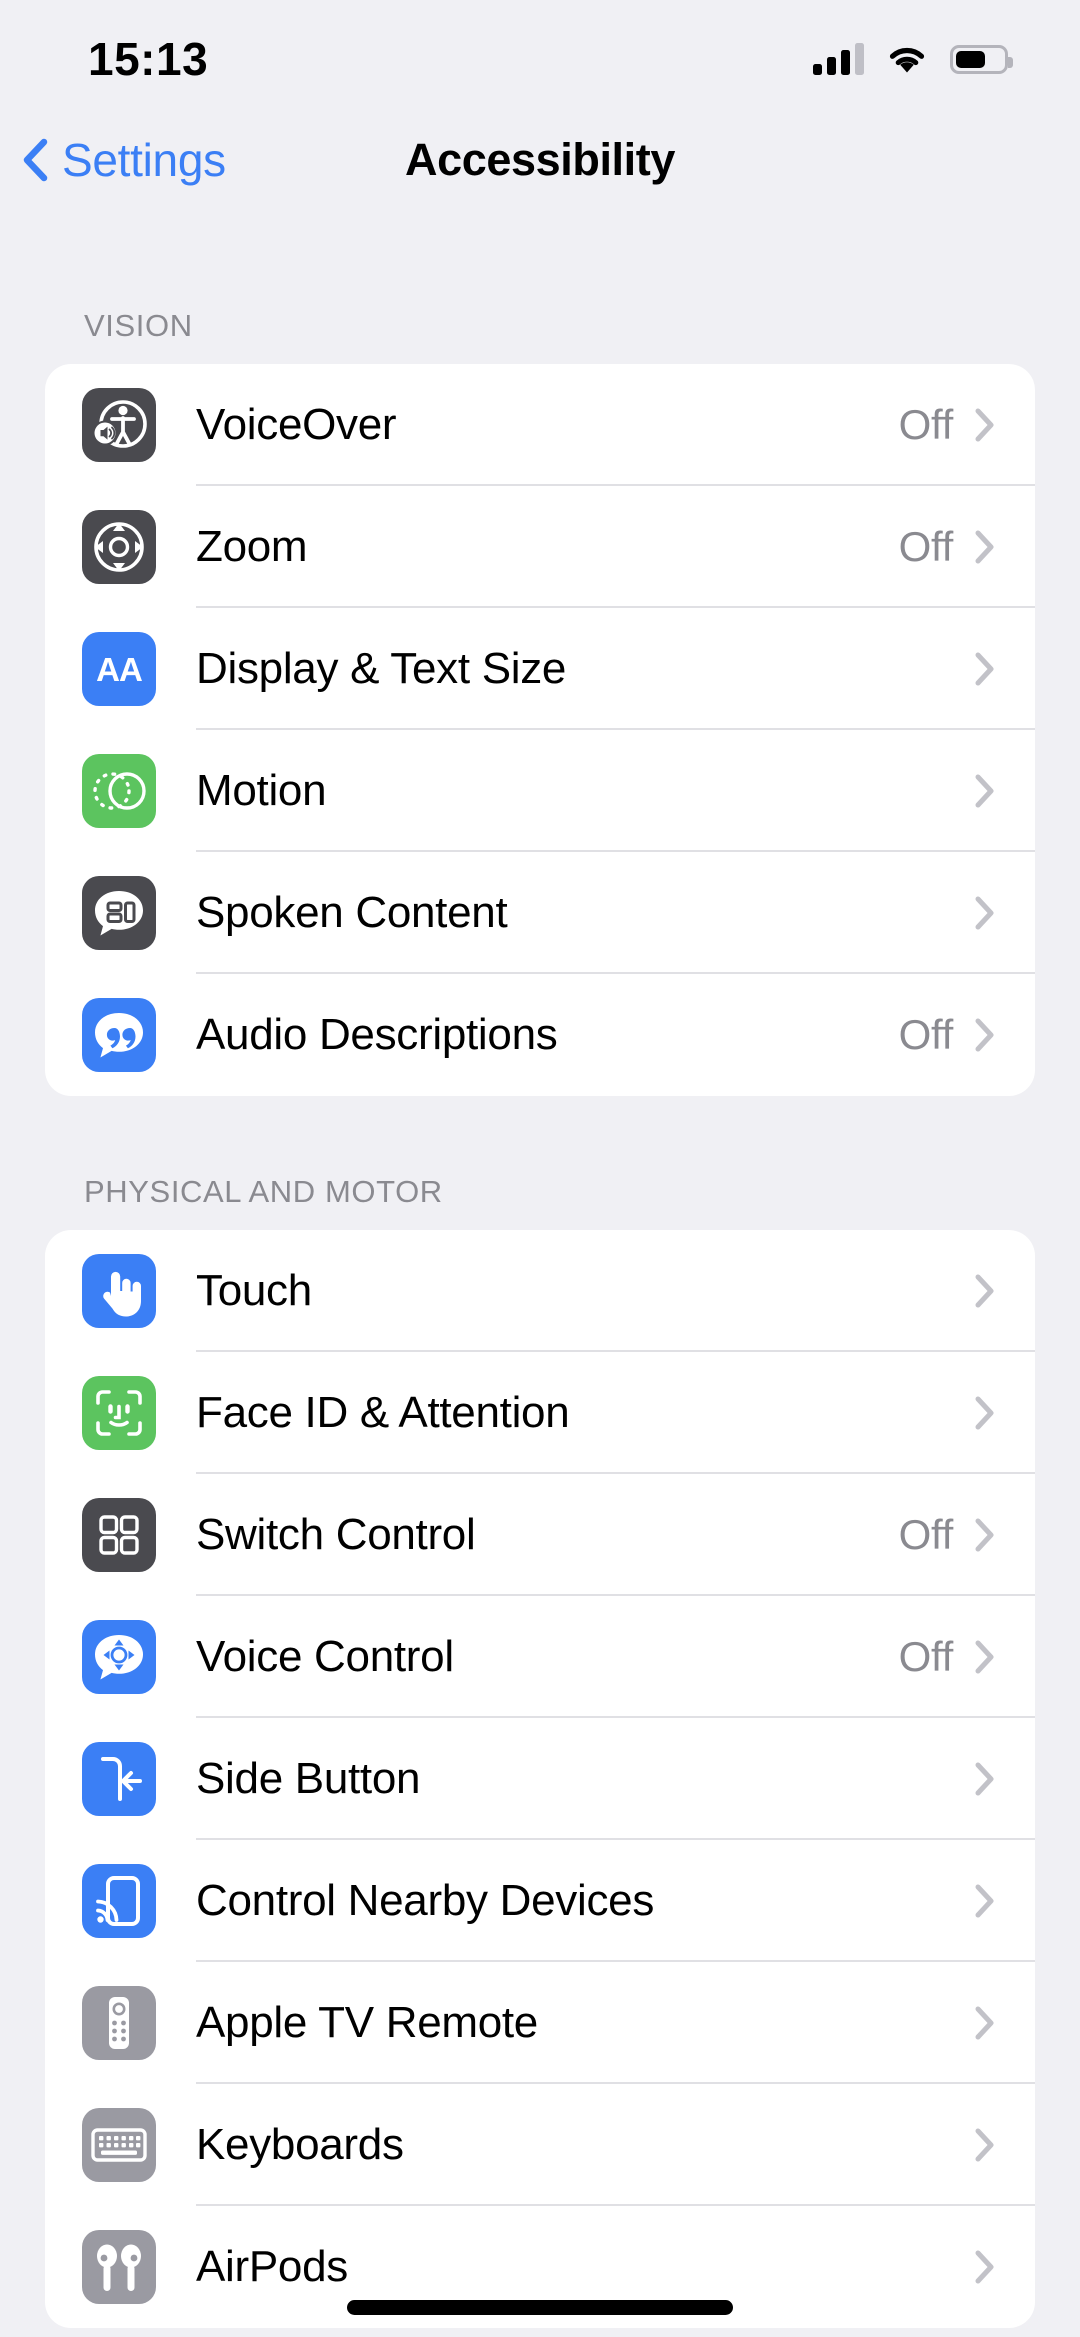 This screenshot has height=2337, width=1080. What do you see at coordinates (325, 1656) in the screenshot?
I see `row-label: Voice Control` at bounding box center [325, 1656].